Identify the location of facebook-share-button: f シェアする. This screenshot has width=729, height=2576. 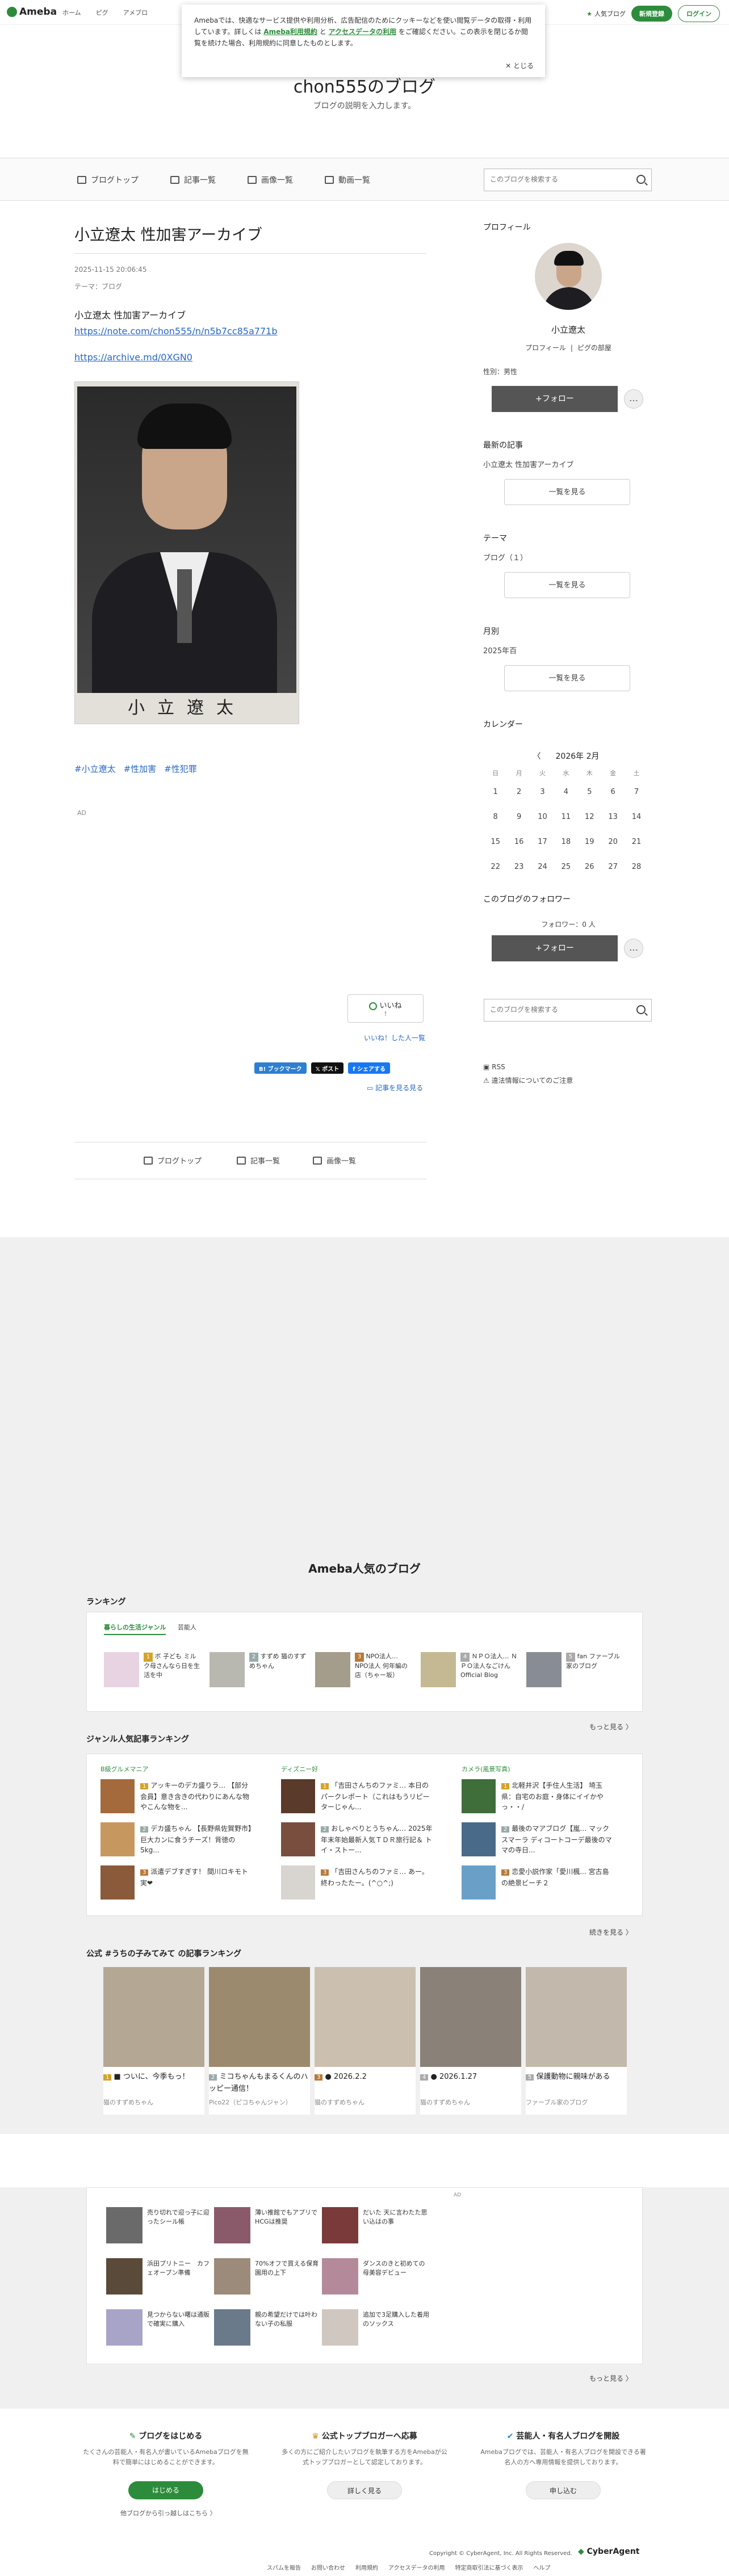
(369, 1068).